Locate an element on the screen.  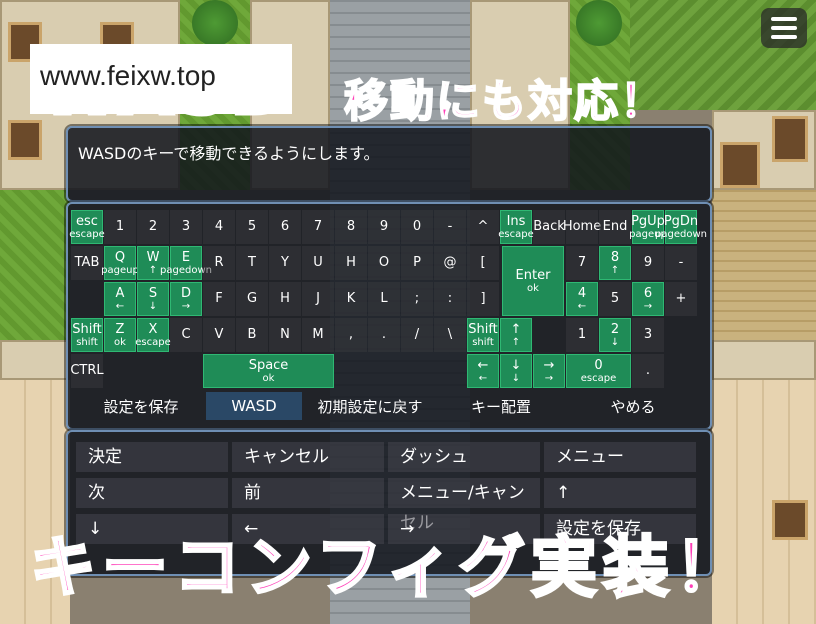
key: 2 ↓ is located at coordinates (615, 335).